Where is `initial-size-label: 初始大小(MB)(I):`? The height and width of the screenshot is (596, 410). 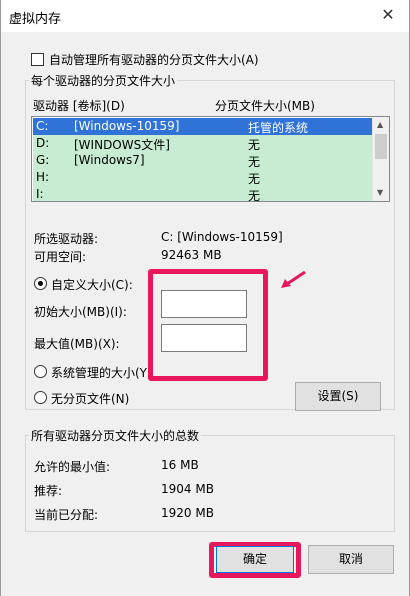 initial-size-label: 初始大小(MB)(I): is located at coordinates (80, 312).